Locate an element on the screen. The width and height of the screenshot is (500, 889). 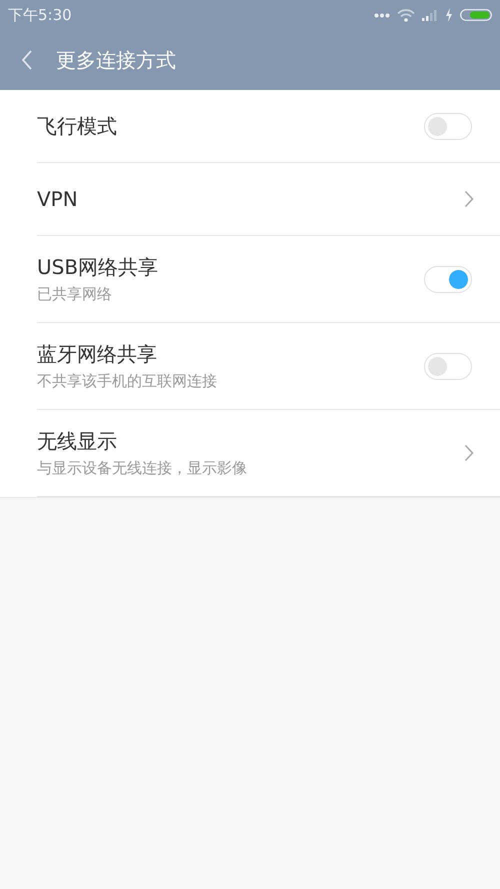
charging-icon is located at coordinates (449, 15).